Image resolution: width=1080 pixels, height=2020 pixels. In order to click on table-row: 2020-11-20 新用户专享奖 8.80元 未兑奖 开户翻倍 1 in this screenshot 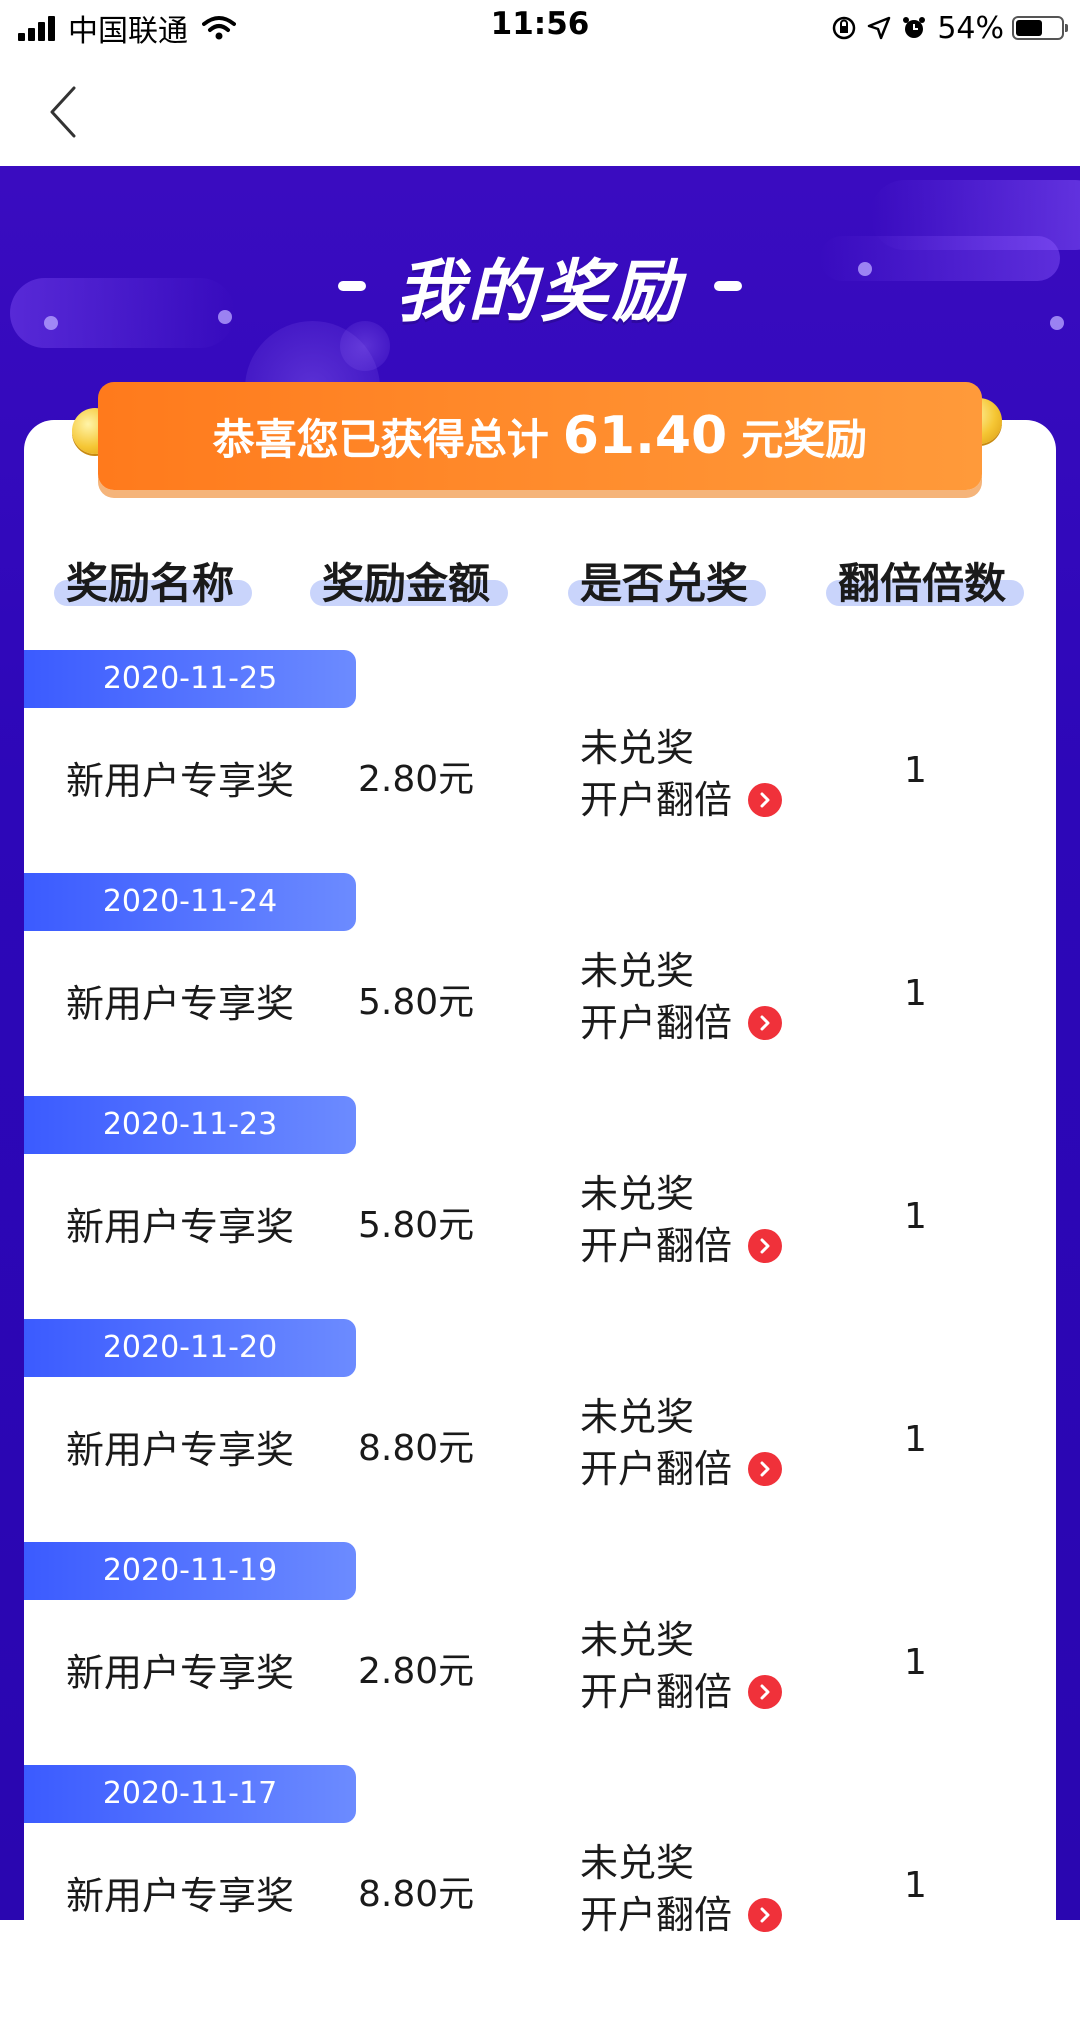, I will do `click(540, 1430)`.